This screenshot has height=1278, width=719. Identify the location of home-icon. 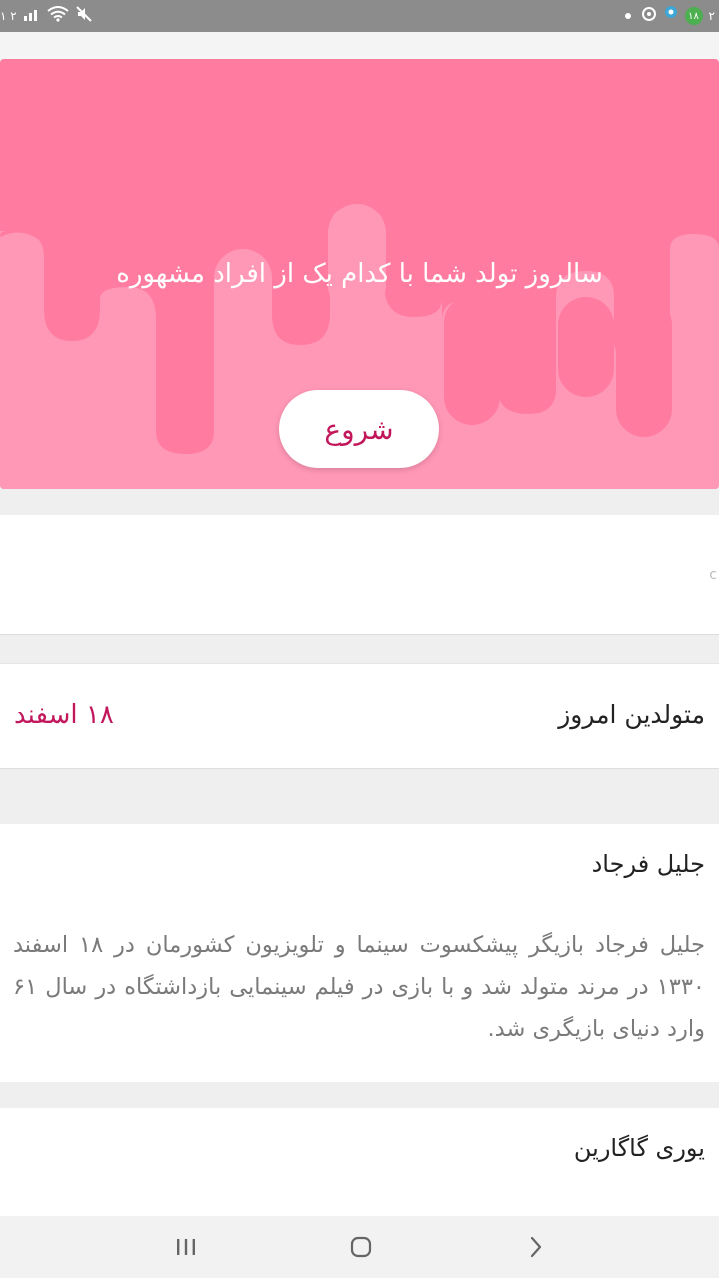
(361, 1247).